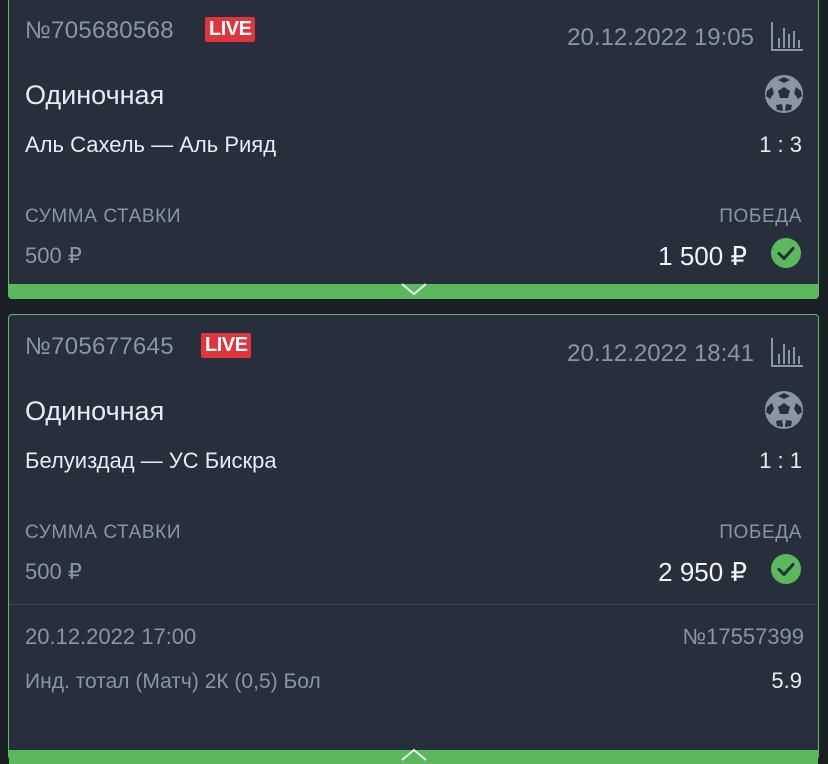 This screenshot has height=764, width=828. Describe the element at coordinates (660, 37) in the screenshot. I see `bet-datetime: 20.12.2022 19:05` at that location.